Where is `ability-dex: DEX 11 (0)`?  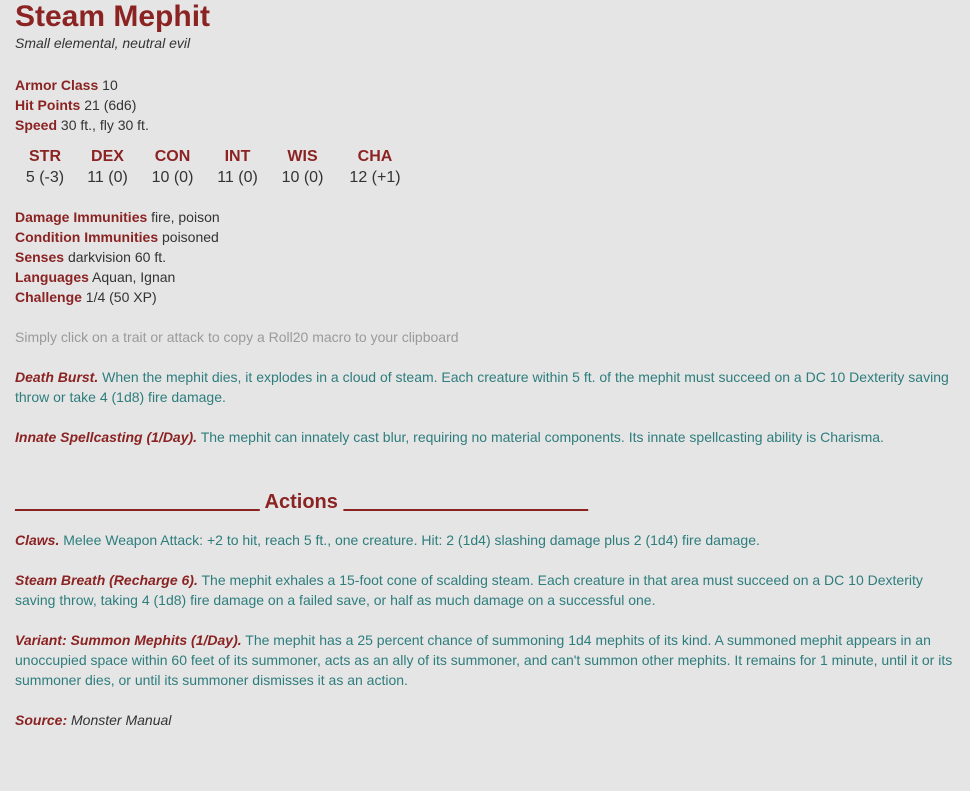
ability-dex: DEX 11 (0) is located at coordinates (107, 168).